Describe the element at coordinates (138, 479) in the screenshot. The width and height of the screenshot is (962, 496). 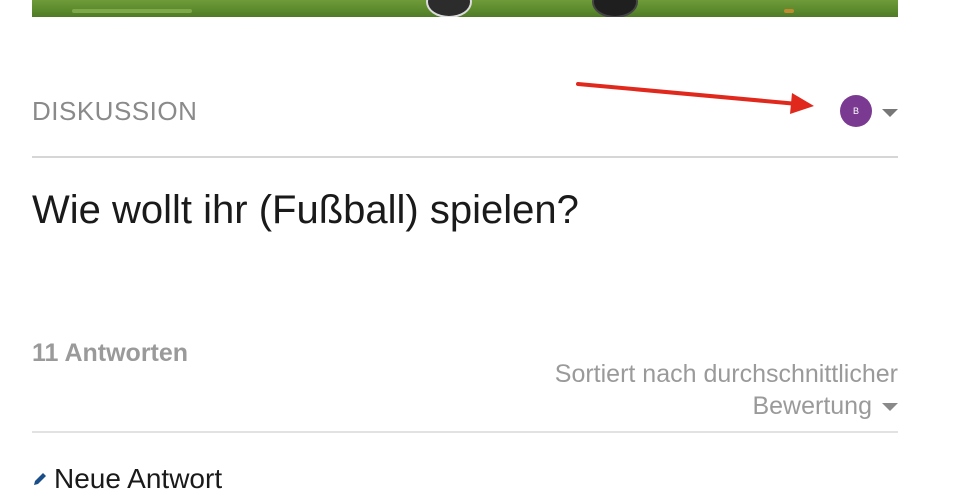
I see `new-answer-label: Neue Antwort` at that location.